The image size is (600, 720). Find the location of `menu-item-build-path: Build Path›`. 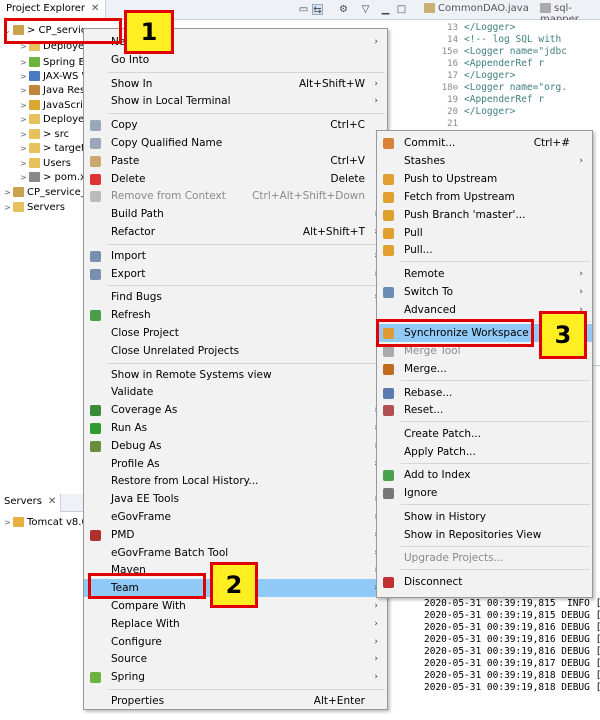

menu-item-build-path: Build Path› is located at coordinates (235, 214).